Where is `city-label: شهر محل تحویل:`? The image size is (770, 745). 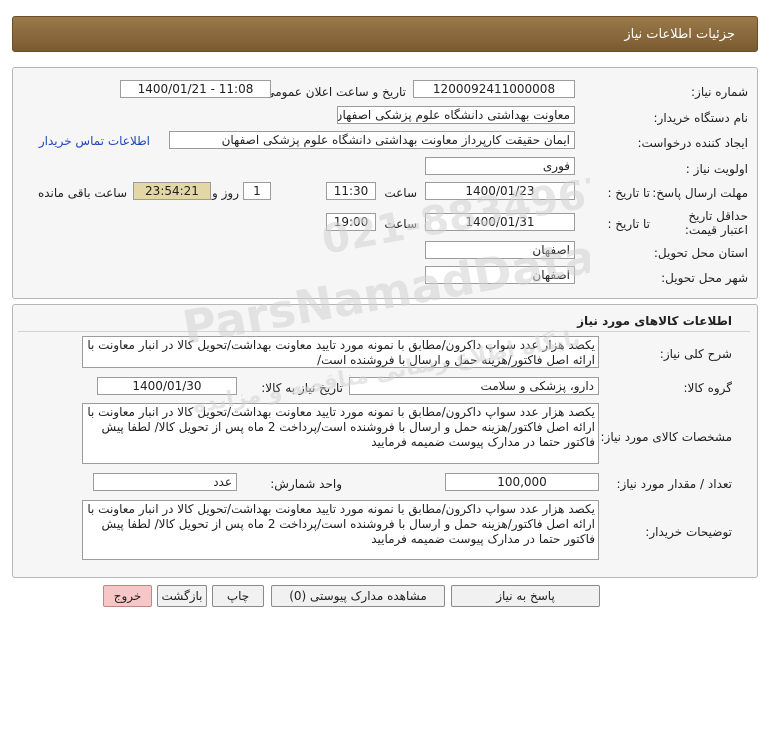
city-label: شهر محل تحویل: is located at coordinates (704, 278).